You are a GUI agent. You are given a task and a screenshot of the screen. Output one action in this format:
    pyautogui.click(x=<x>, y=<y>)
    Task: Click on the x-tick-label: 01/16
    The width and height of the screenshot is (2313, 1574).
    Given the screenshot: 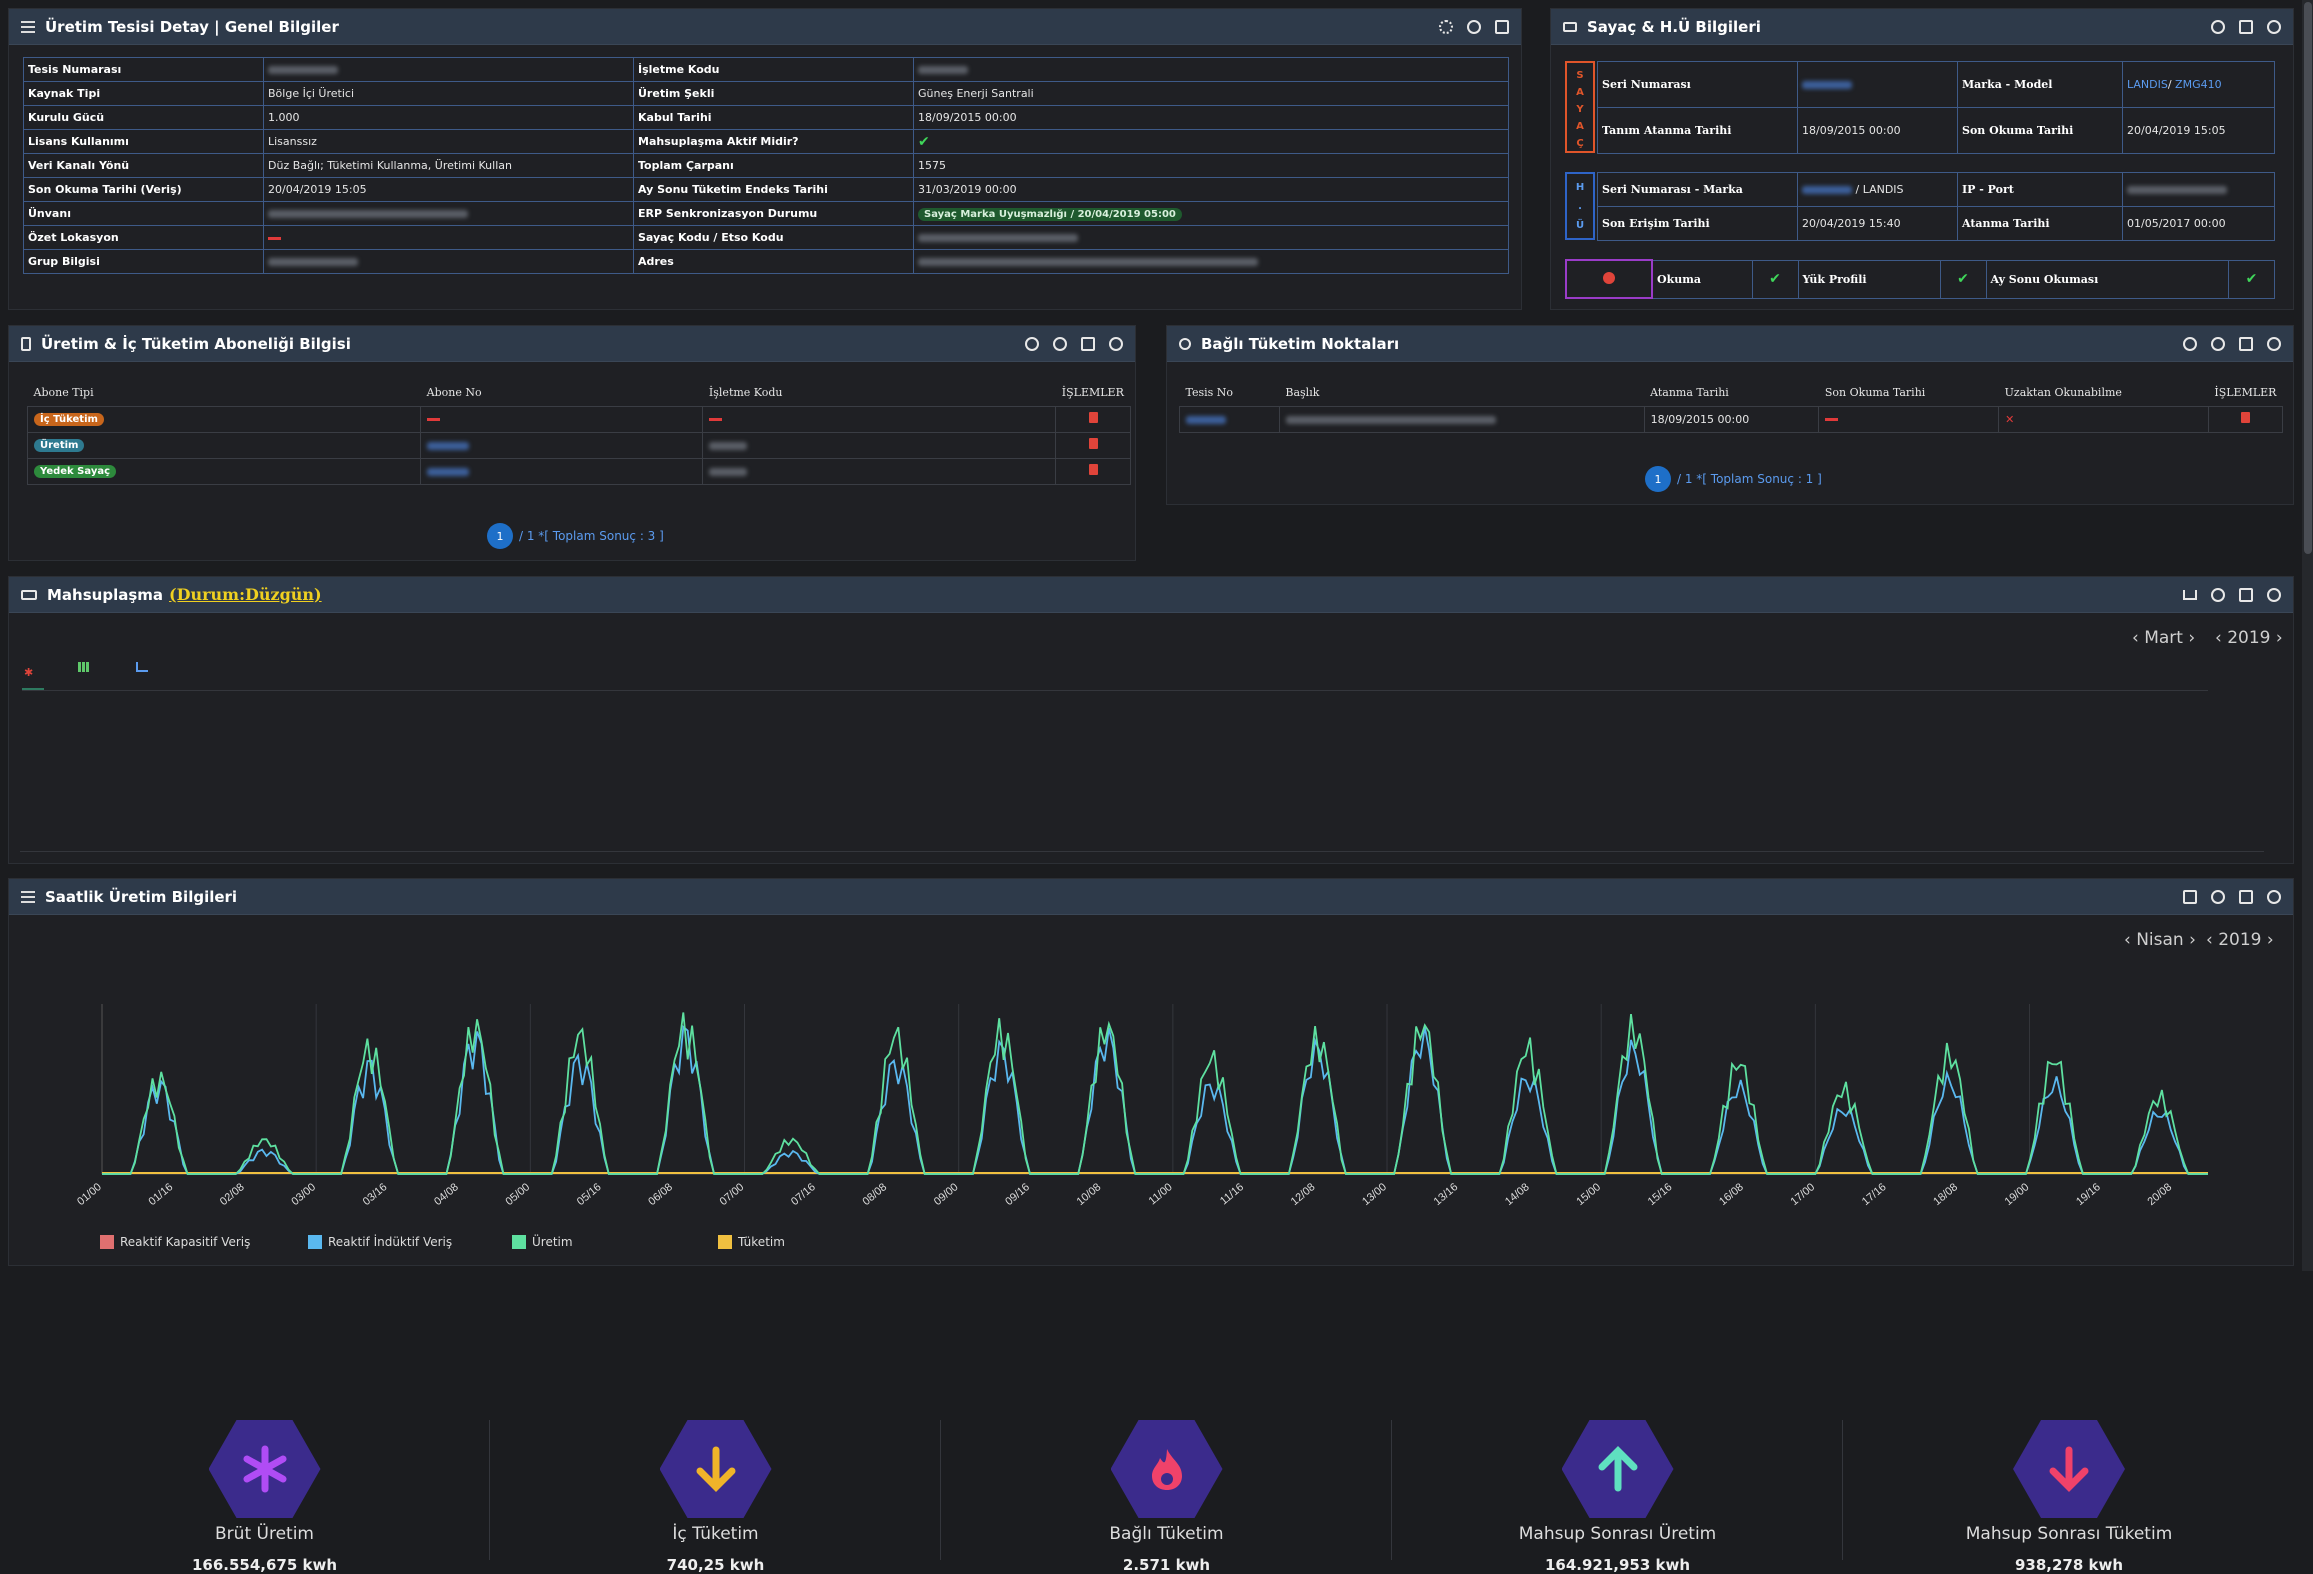 What is the action you would take?
    pyautogui.click(x=161, y=1194)
    